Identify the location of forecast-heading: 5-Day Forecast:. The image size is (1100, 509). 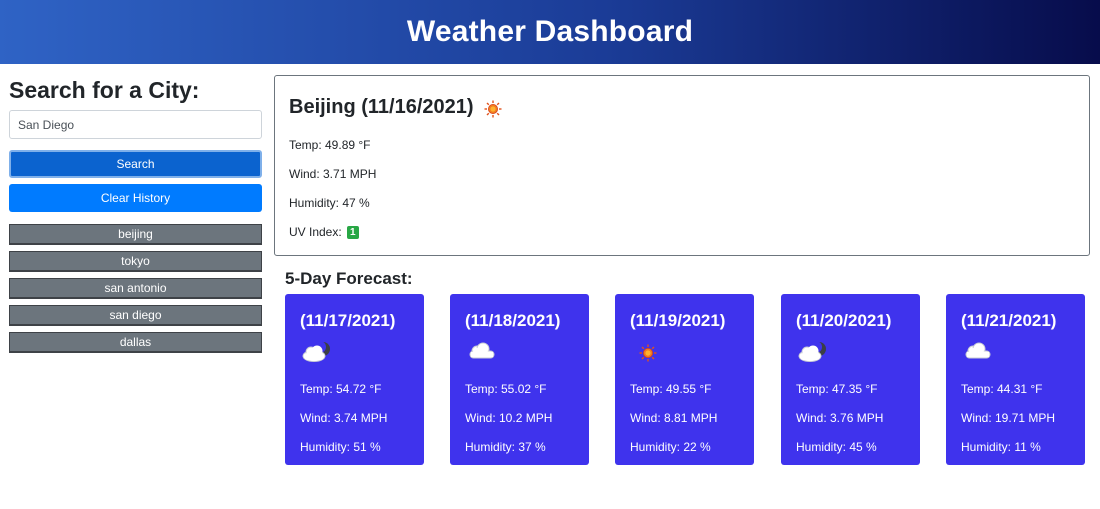
(349, 278).